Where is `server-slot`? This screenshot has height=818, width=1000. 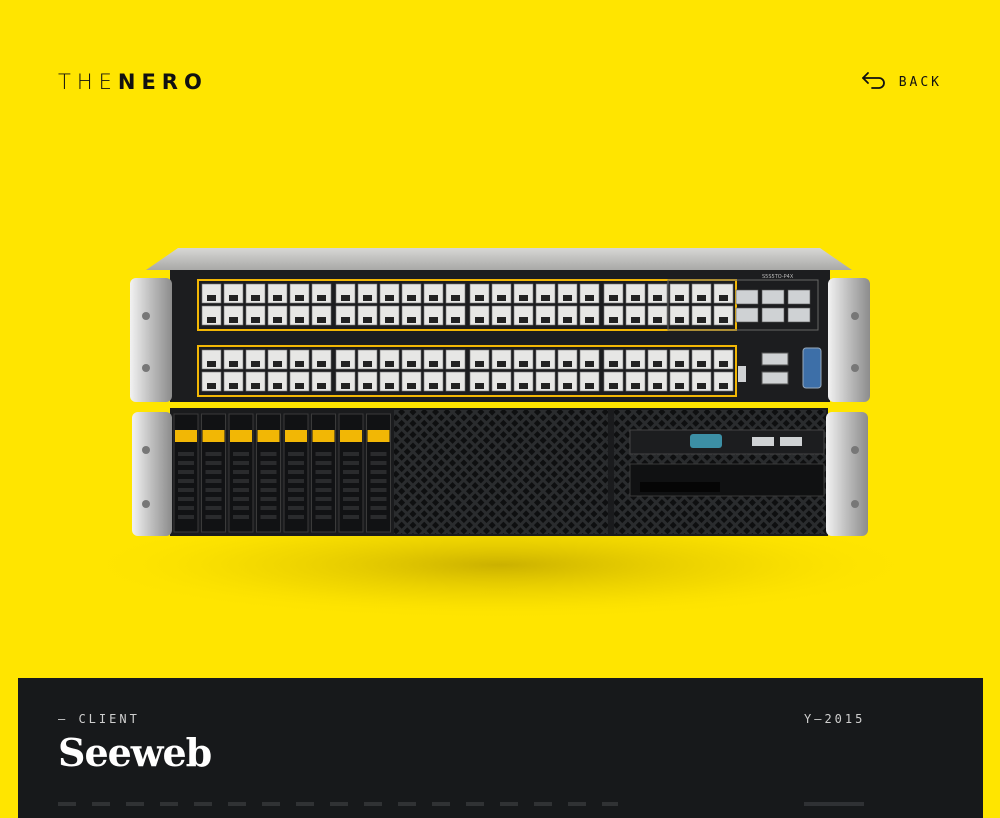 server-slot is located at coordinates (680, 487).